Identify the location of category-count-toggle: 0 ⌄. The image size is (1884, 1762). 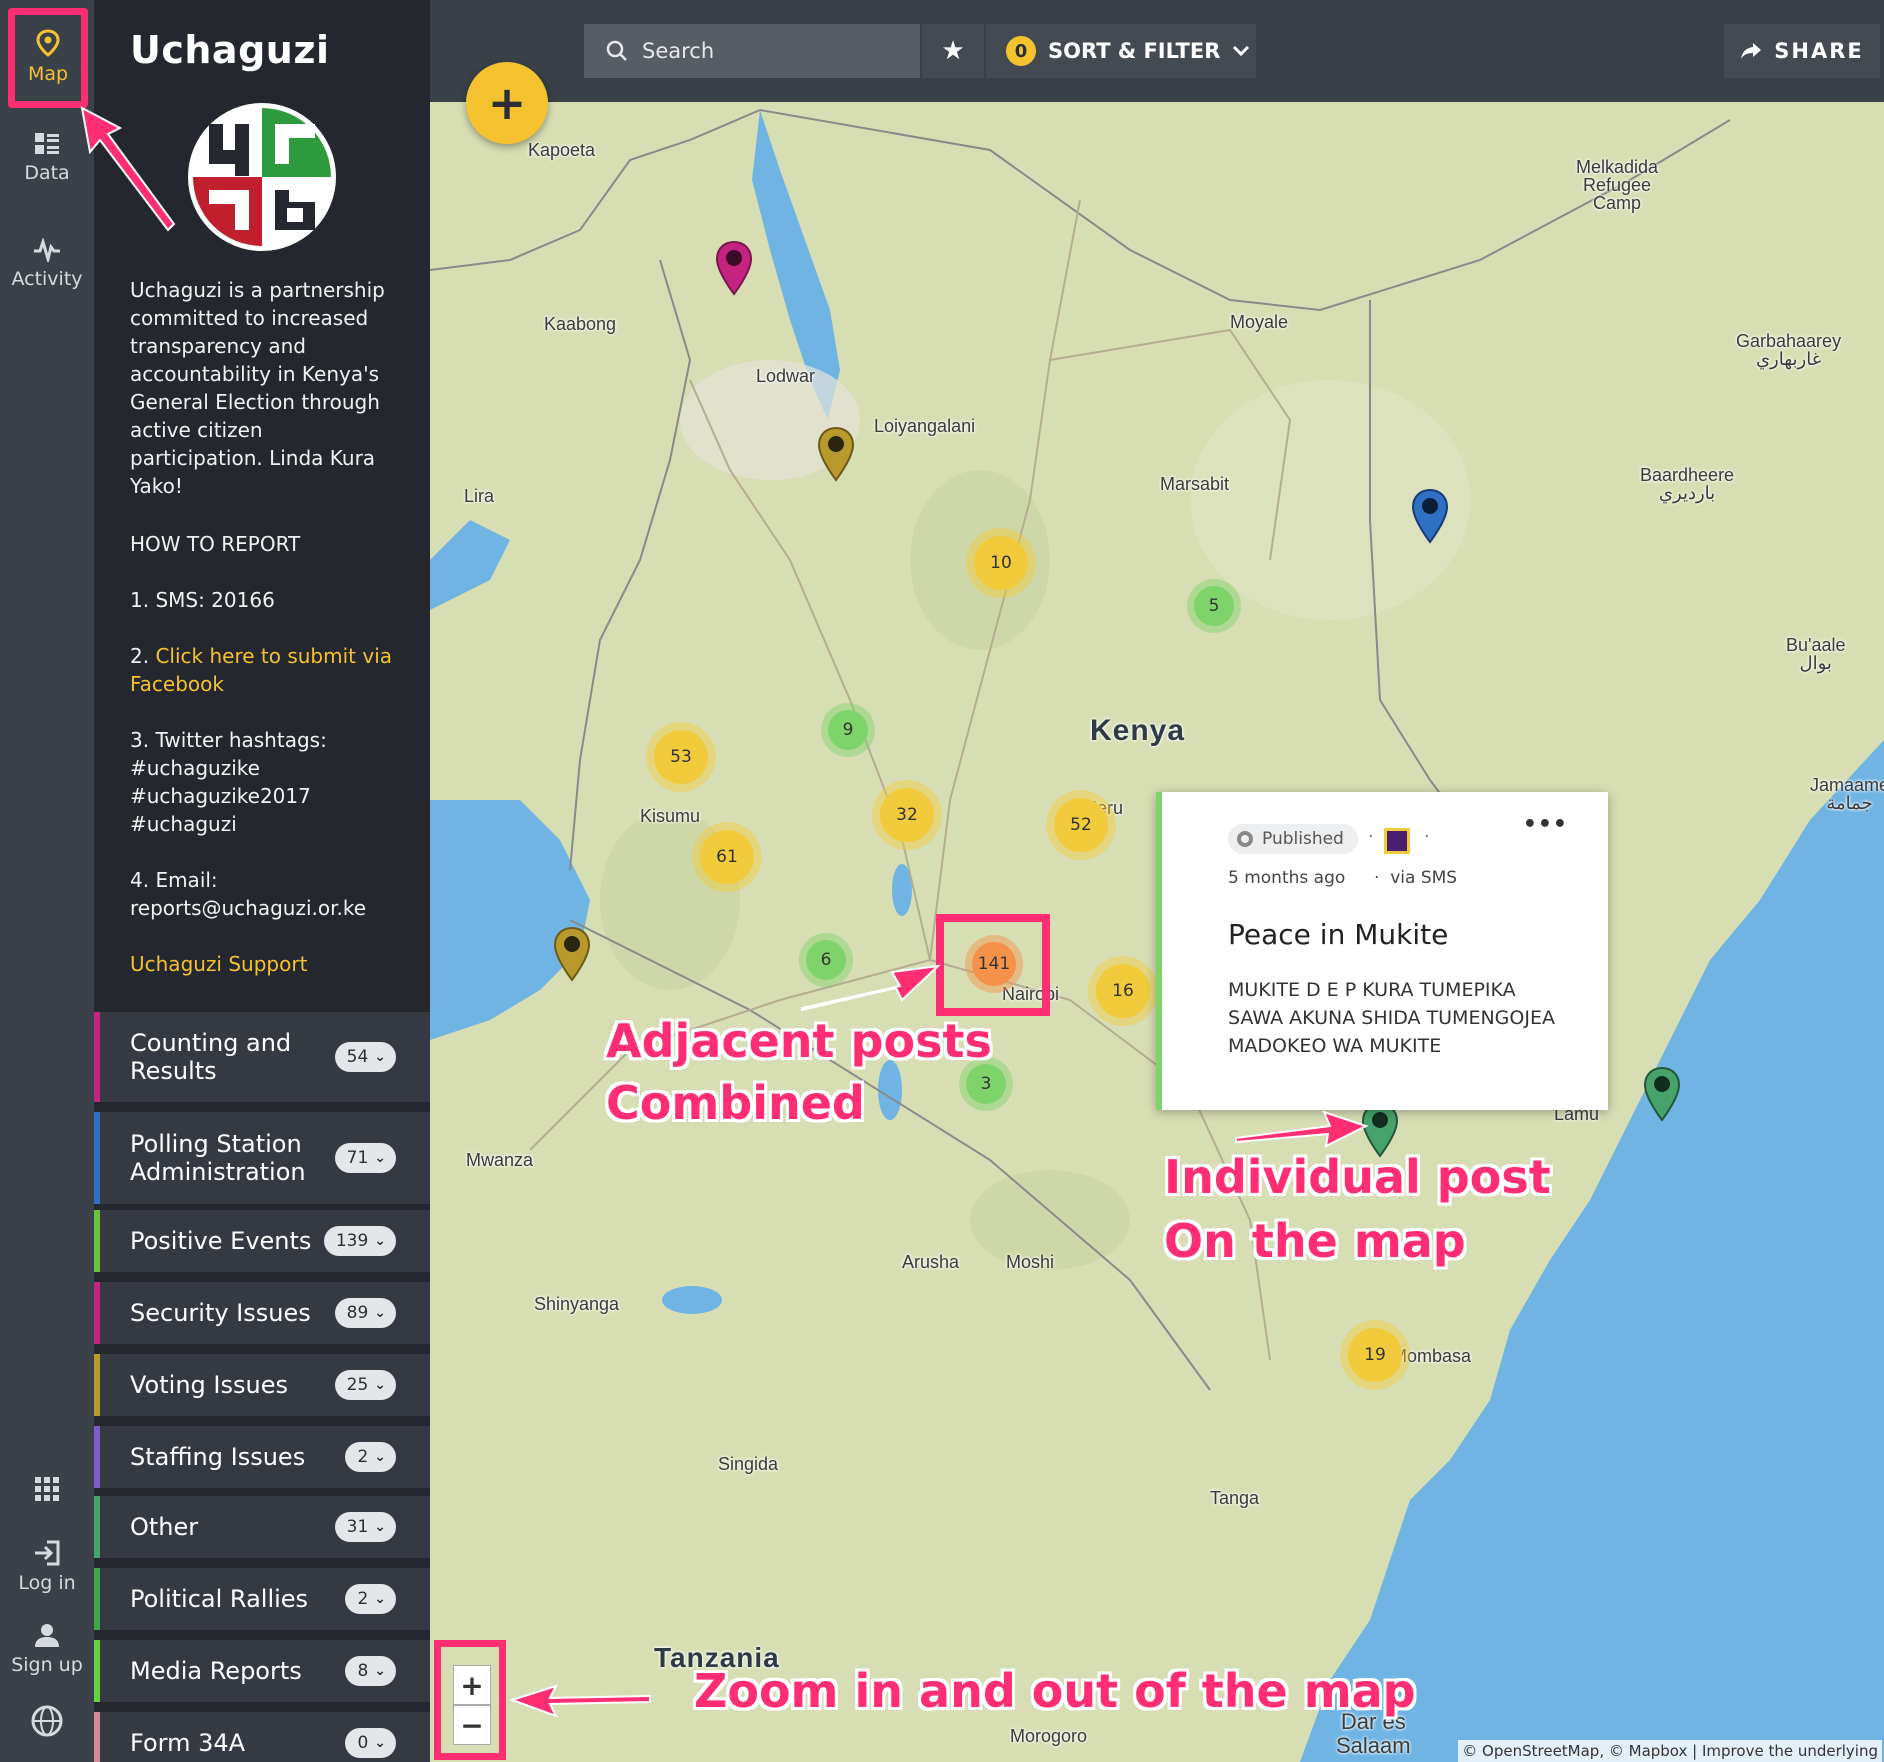
(370, 1743).